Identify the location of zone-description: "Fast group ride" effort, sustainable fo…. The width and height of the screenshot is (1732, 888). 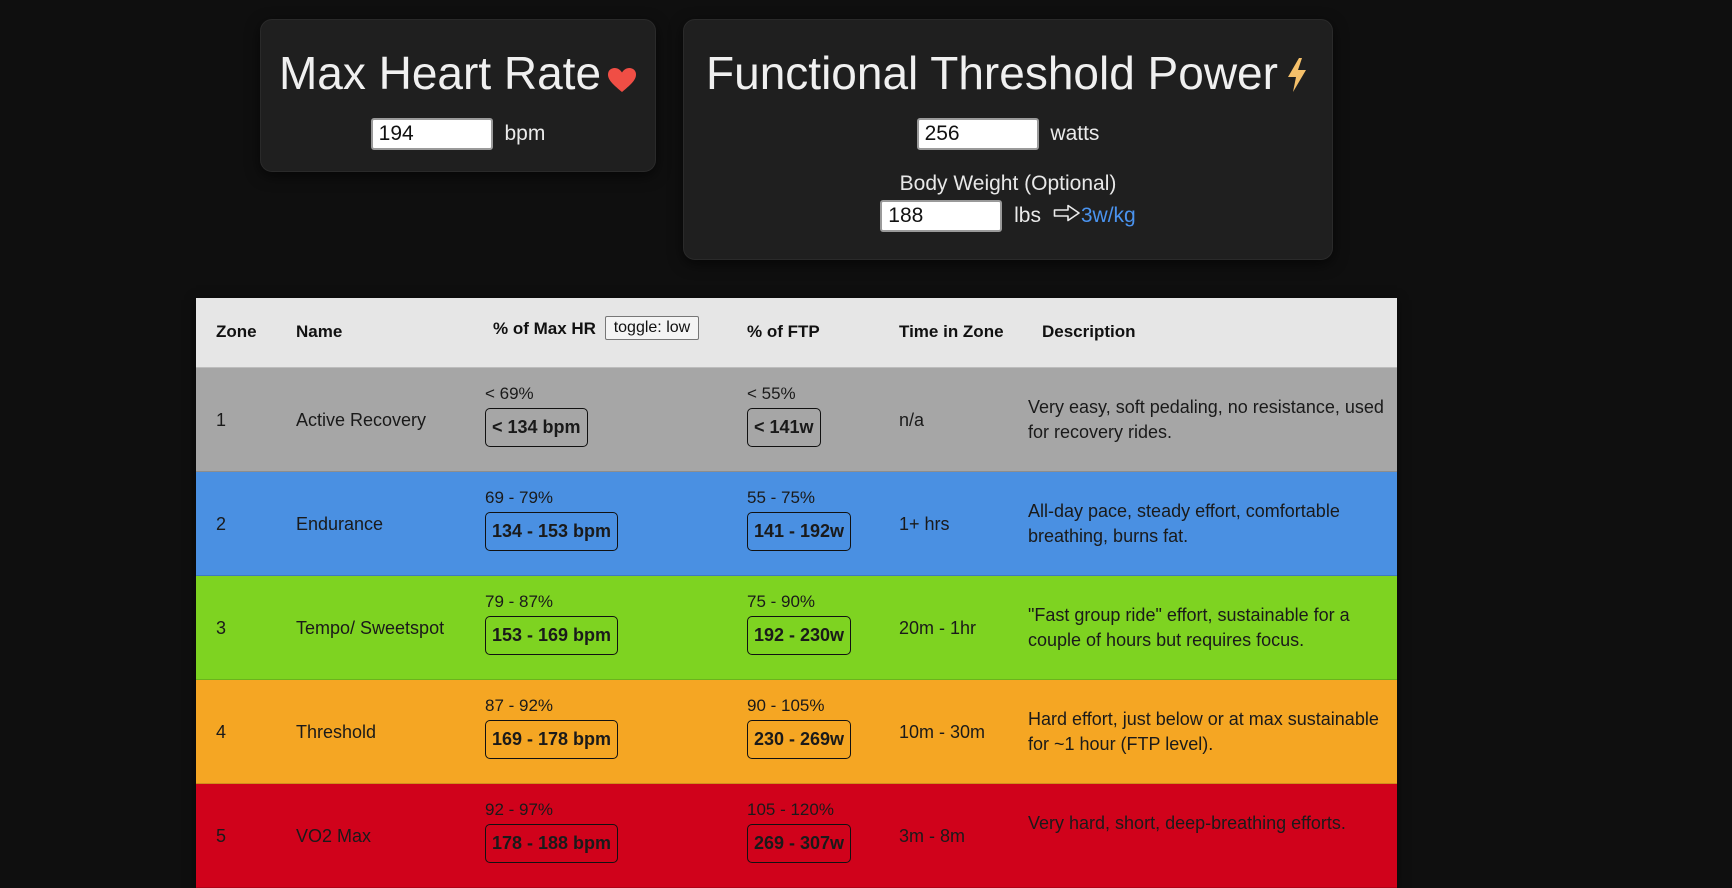
(1189, 627).